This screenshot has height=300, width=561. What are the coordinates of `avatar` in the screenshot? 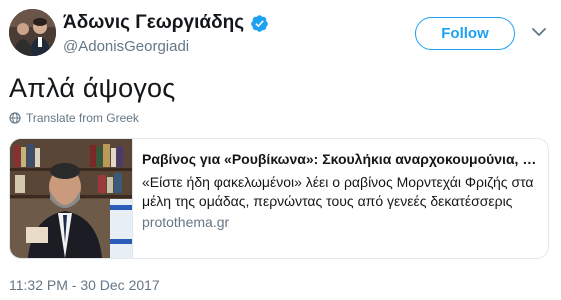 It's located at (32, 32).